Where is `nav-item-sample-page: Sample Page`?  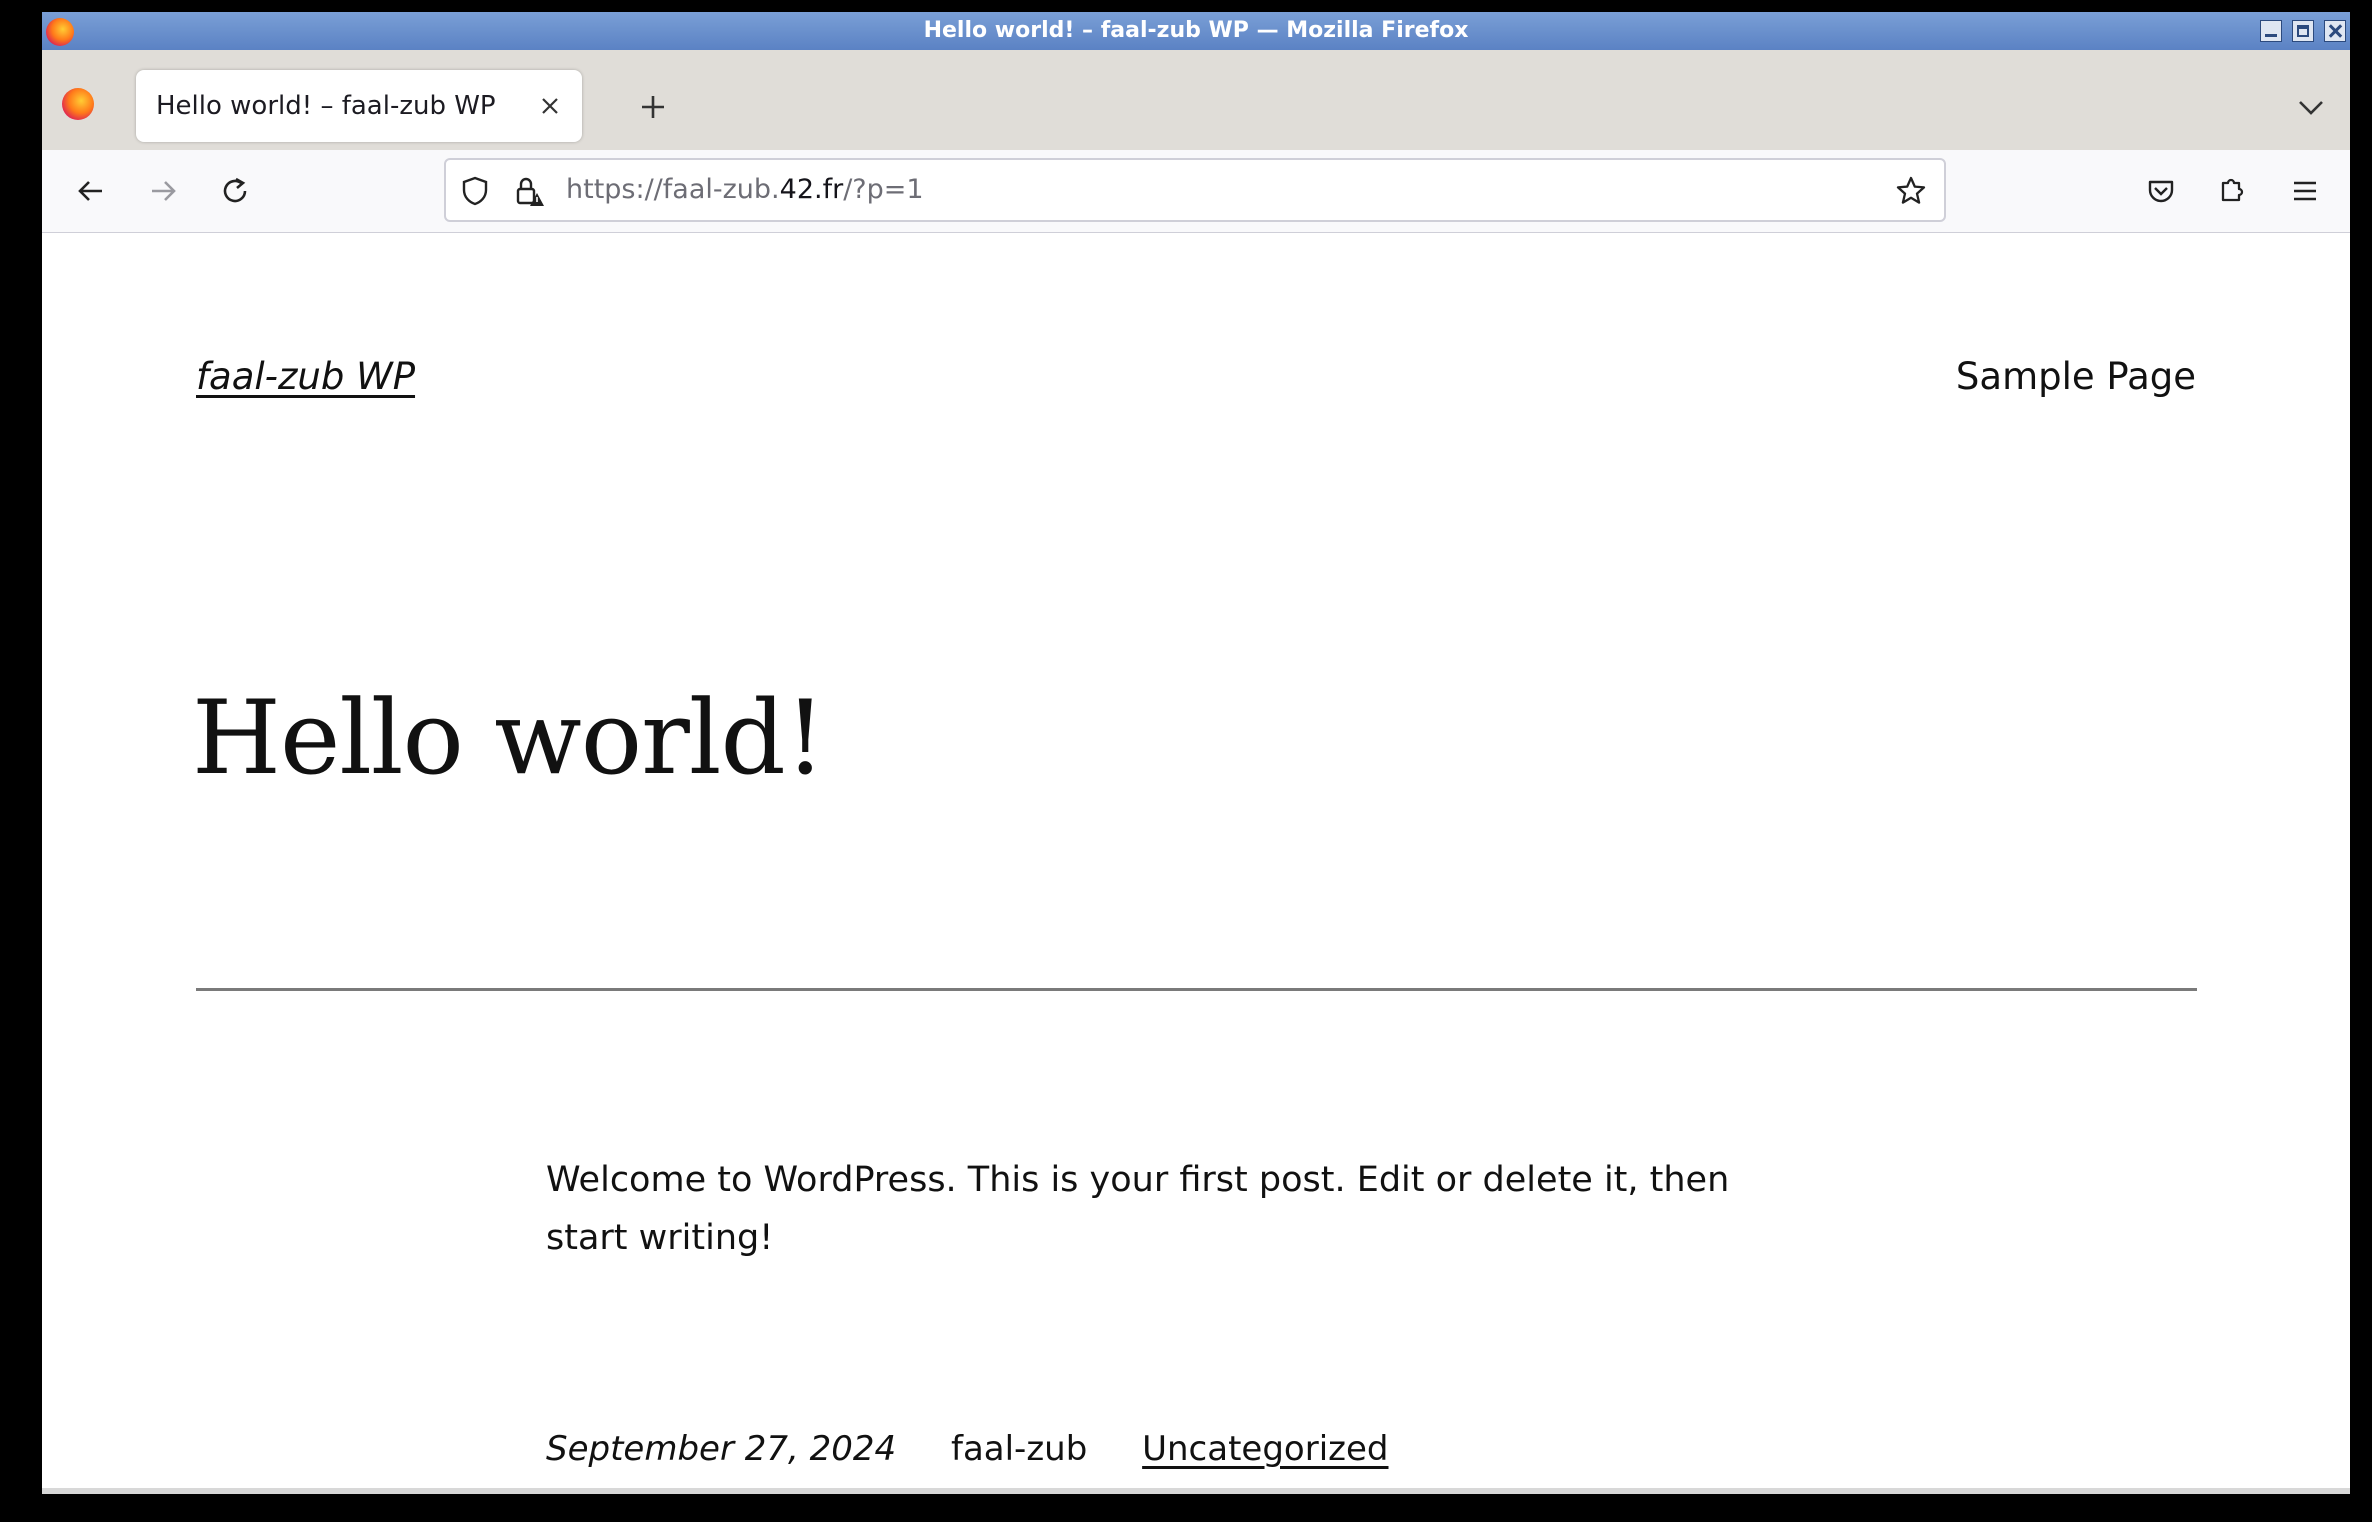 nav-item-sample-page: Sample Page is located at coordinates (2076, 376).